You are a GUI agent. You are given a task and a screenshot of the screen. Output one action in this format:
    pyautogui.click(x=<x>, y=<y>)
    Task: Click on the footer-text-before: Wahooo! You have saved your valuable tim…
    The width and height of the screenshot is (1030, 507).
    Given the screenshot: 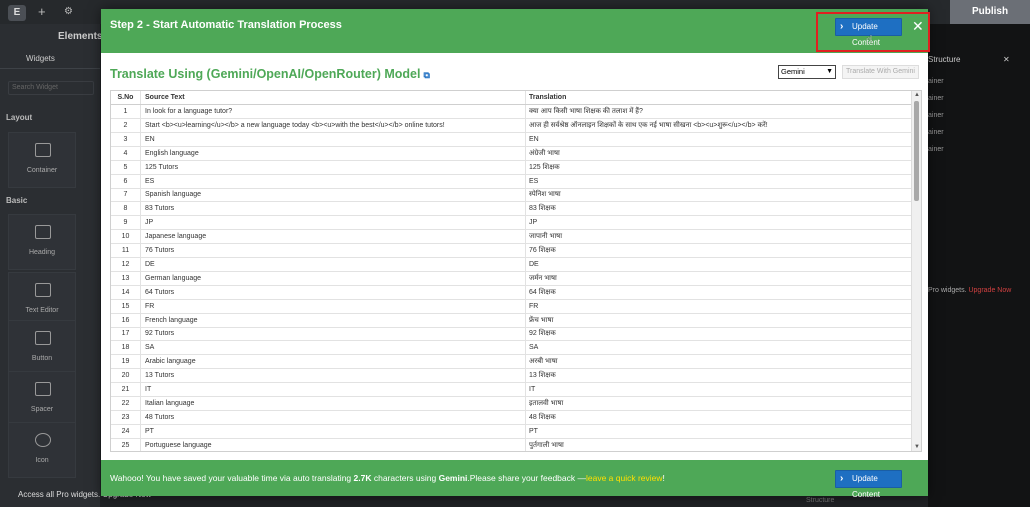 What is the action you would take?
    pyautogui.click(x=232, y=478)
    